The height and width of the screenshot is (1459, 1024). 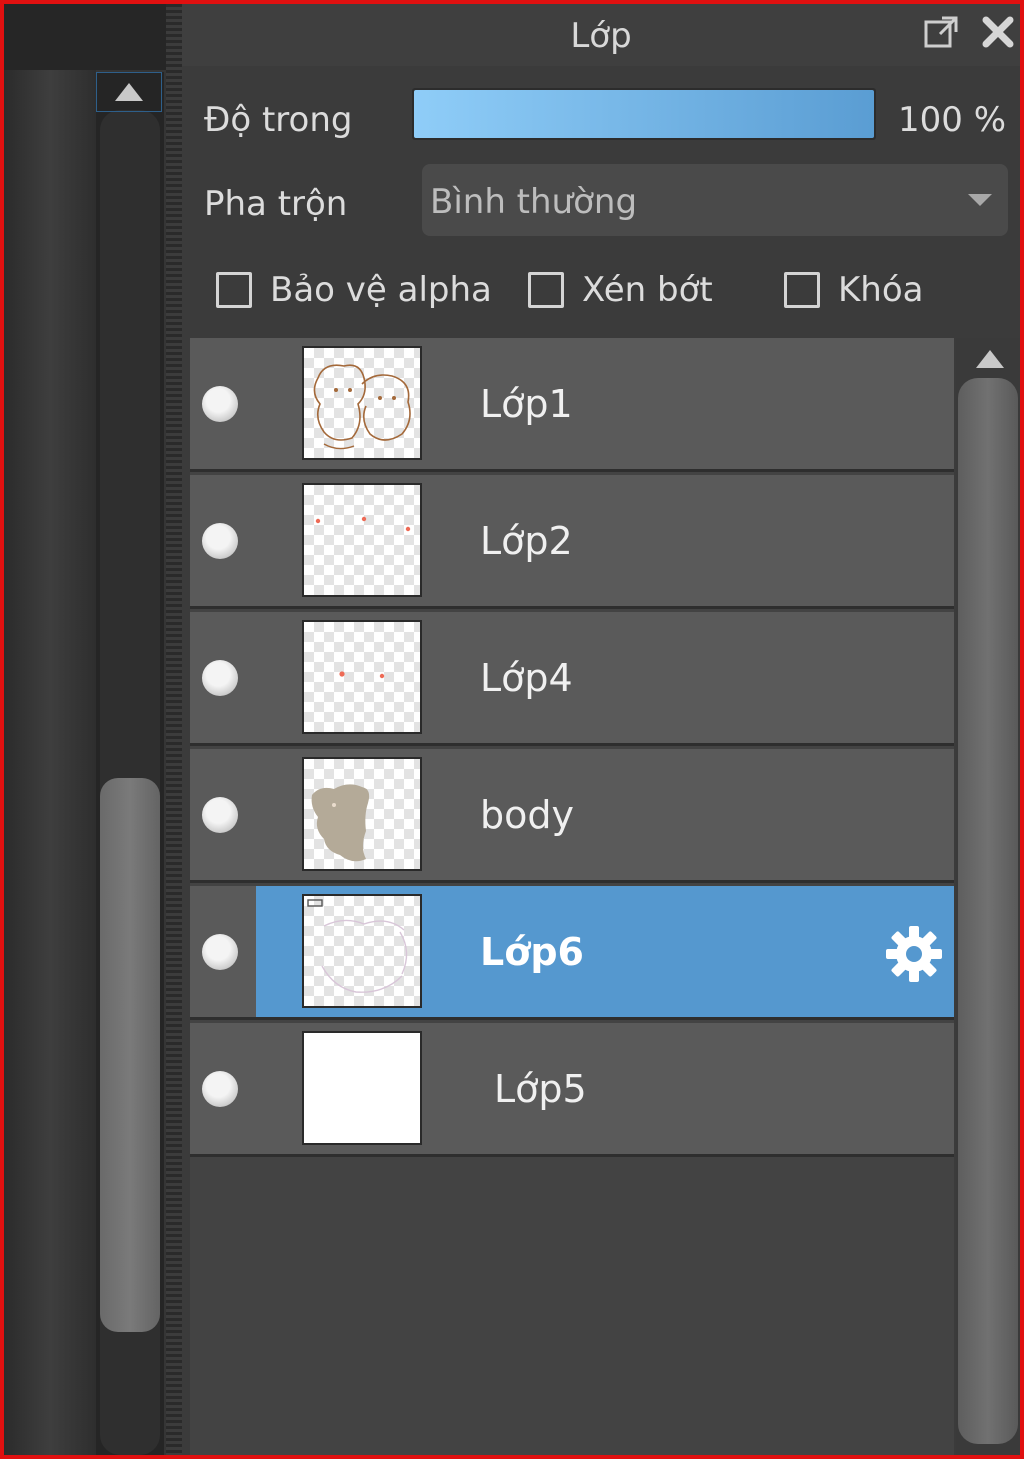 I want to click on layer-row: body, so click(x=572, y=816).